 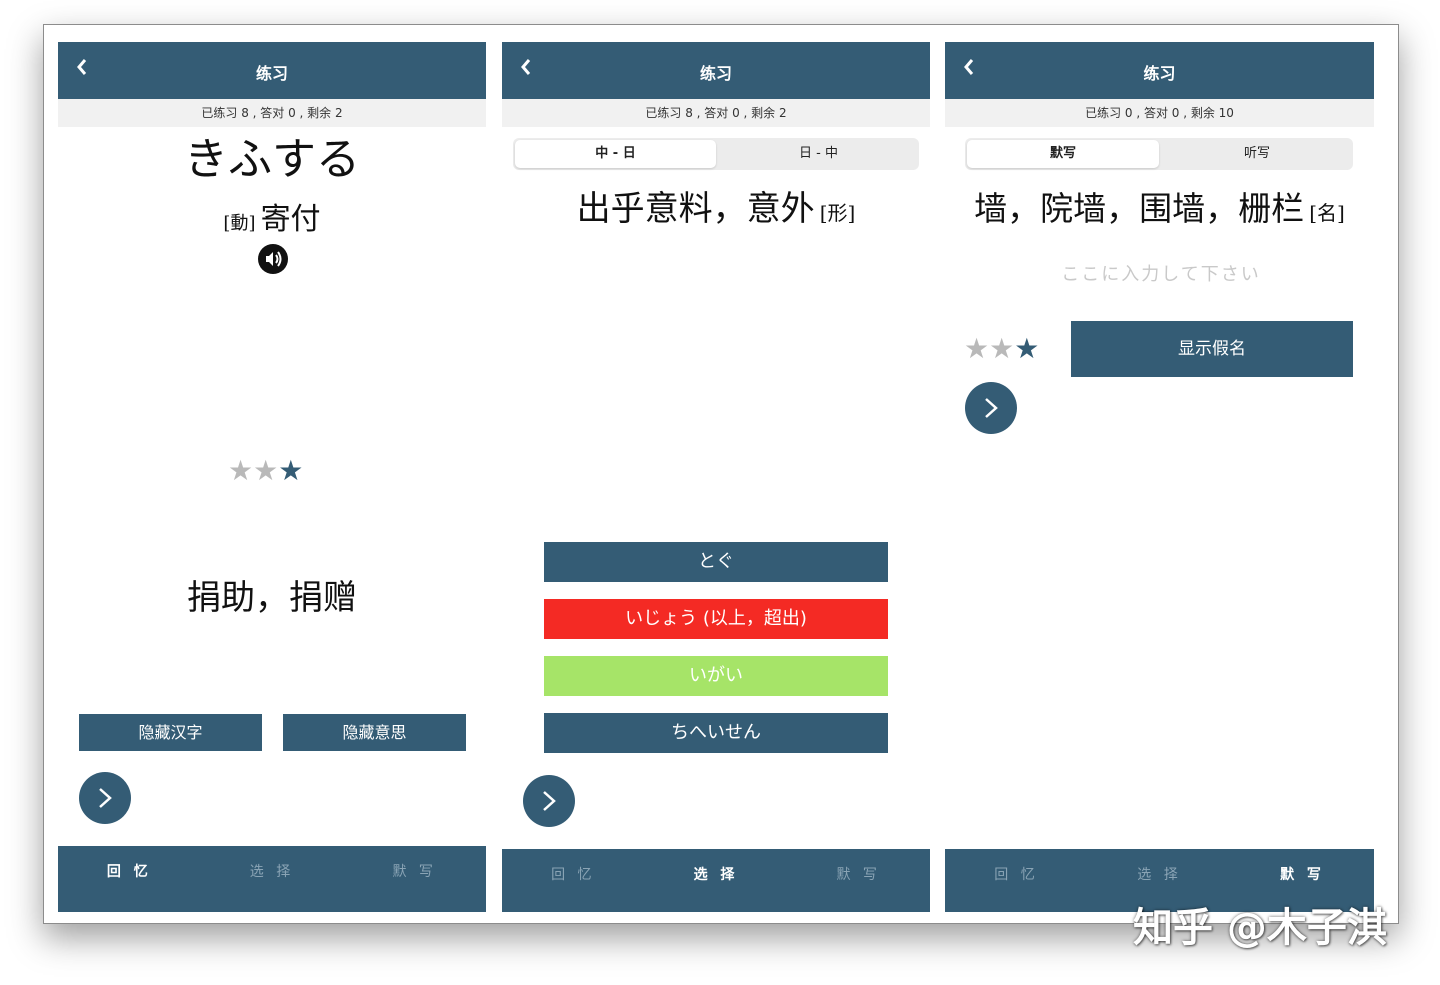 I want to click on watermark-text: 知乎 @木子淇, so click(x=1260, y=928).